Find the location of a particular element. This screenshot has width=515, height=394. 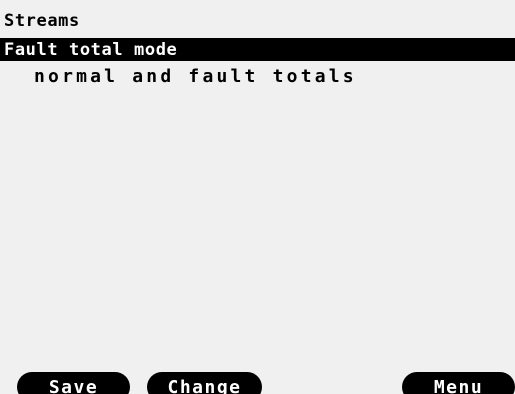

menu-item-label: Fault total mode is located at coordinates (91, 50).